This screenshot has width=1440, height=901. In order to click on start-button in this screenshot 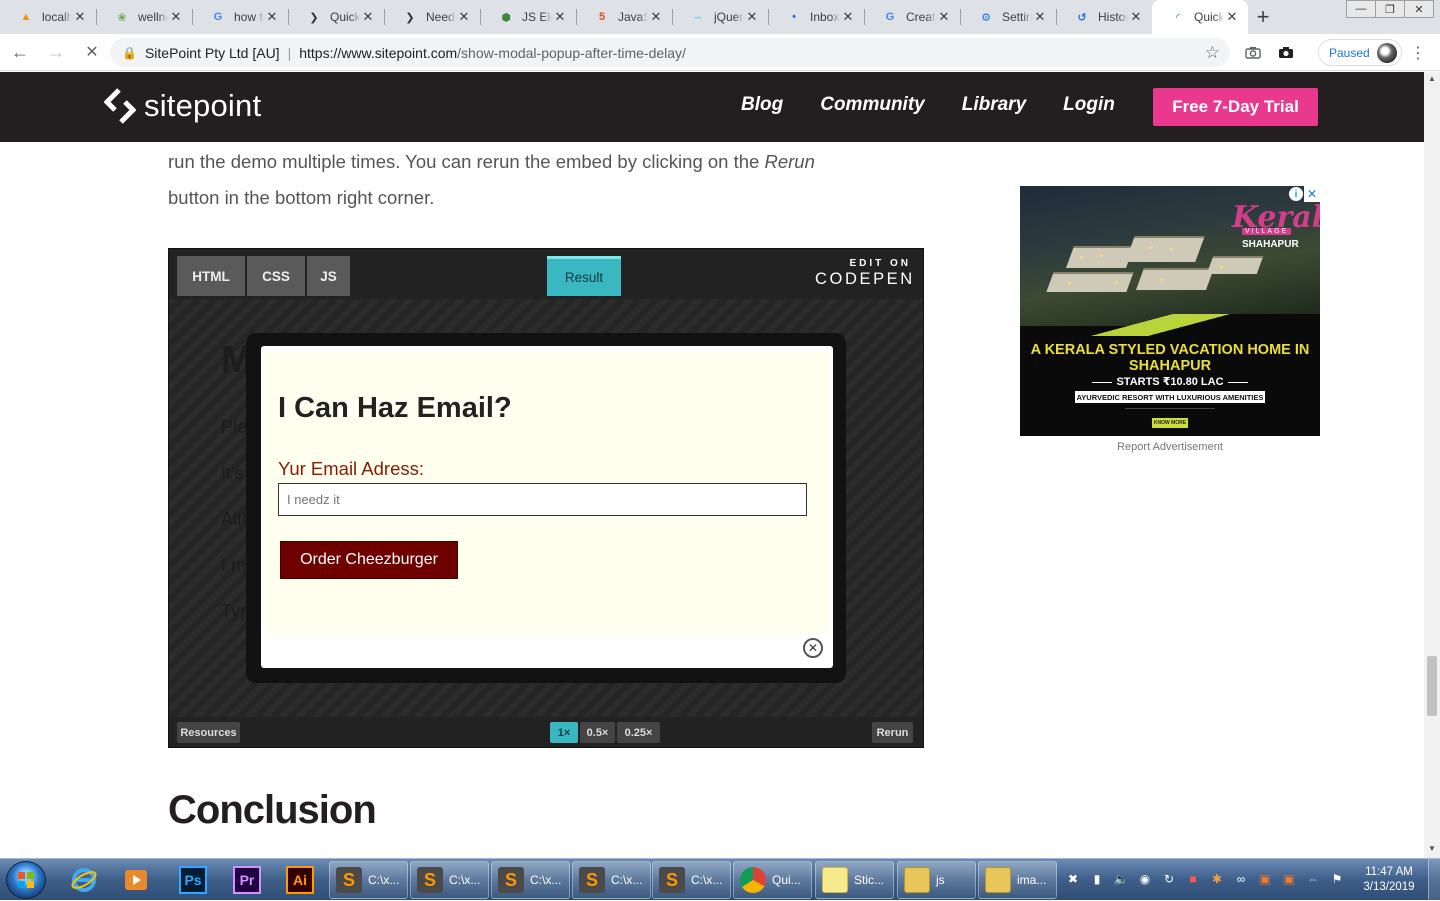, I will do `click(26, 880)`.